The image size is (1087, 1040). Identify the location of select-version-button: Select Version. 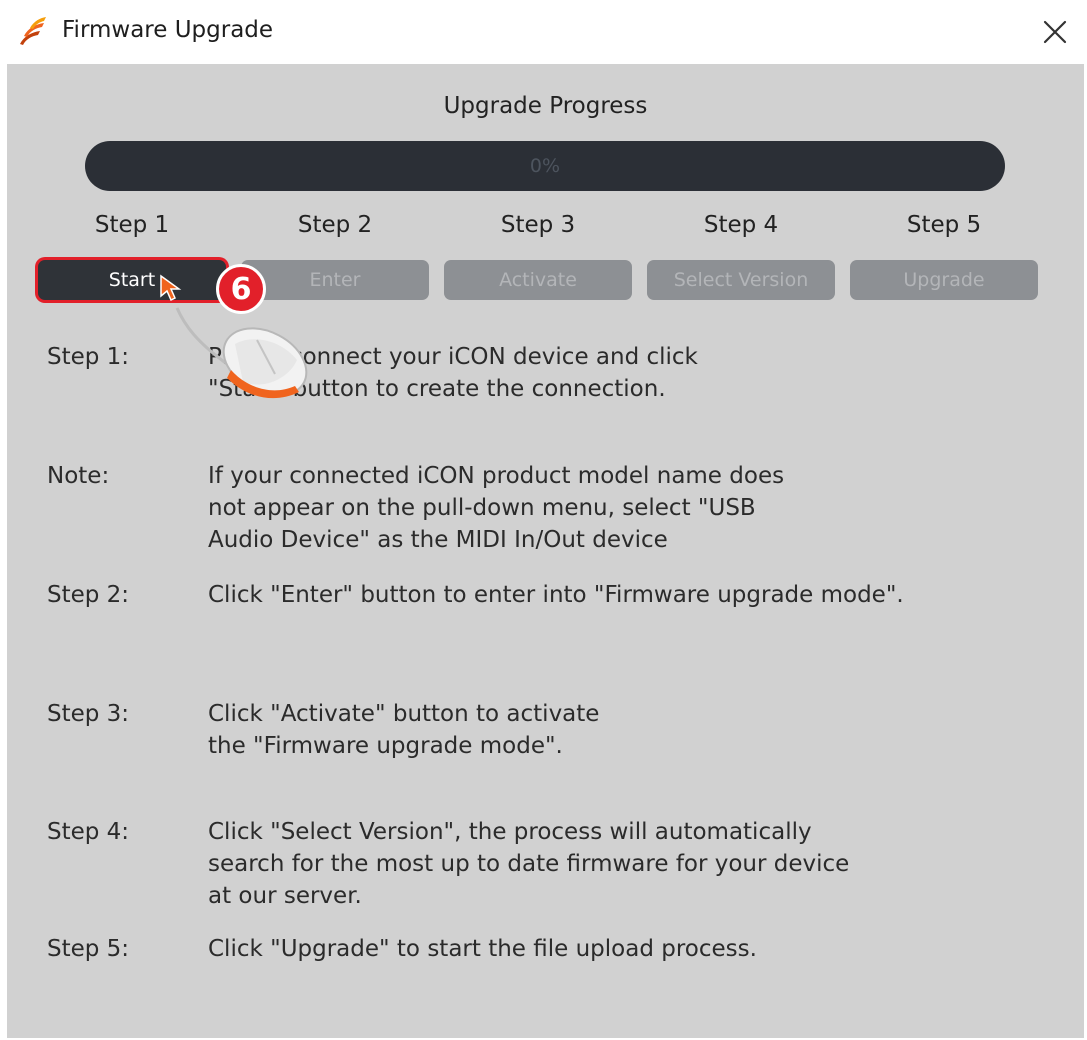
(741, 280).